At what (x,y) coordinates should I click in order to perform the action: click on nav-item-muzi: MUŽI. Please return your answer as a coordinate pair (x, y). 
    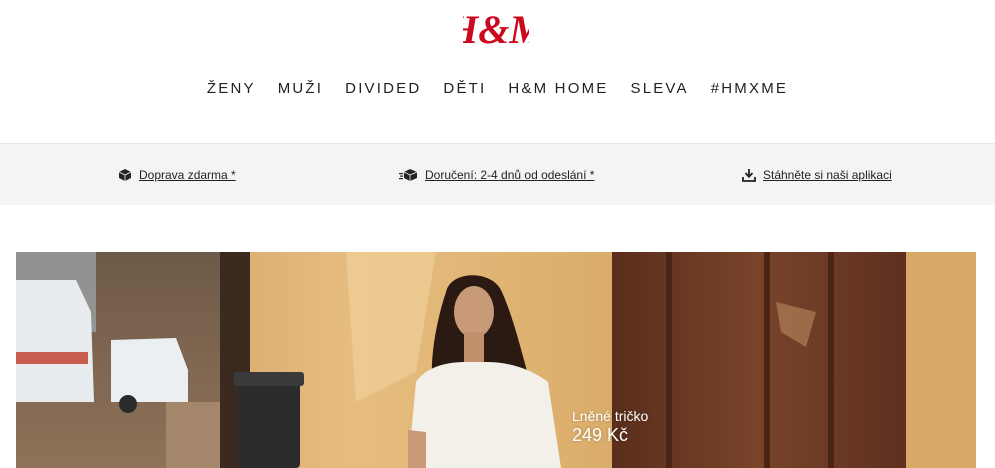
    Looking at the image, I should click on (300, 88).